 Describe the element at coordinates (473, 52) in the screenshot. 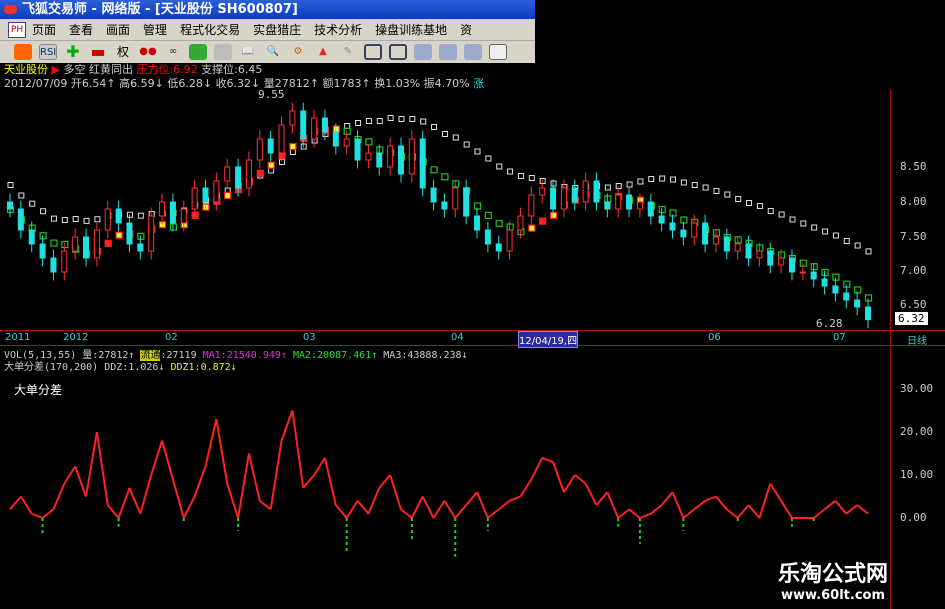

I see `minute-icon` at that location.